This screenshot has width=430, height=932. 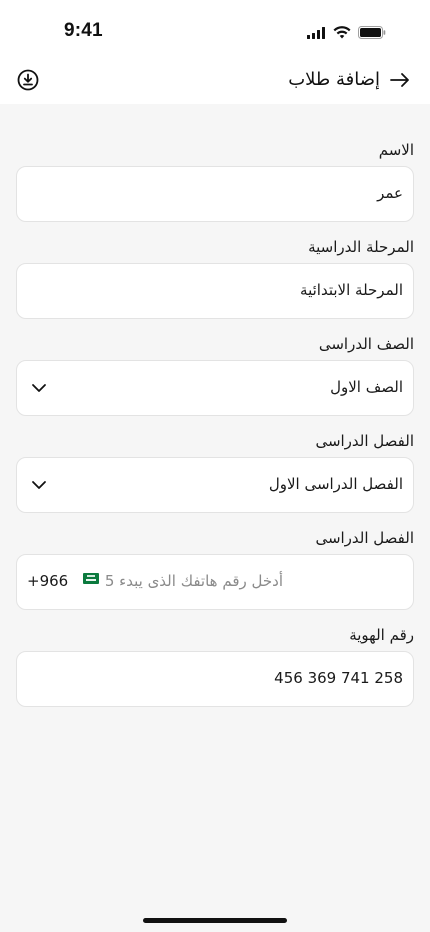 I want to click on name-label: الاسم, so click(x=396, y=150).